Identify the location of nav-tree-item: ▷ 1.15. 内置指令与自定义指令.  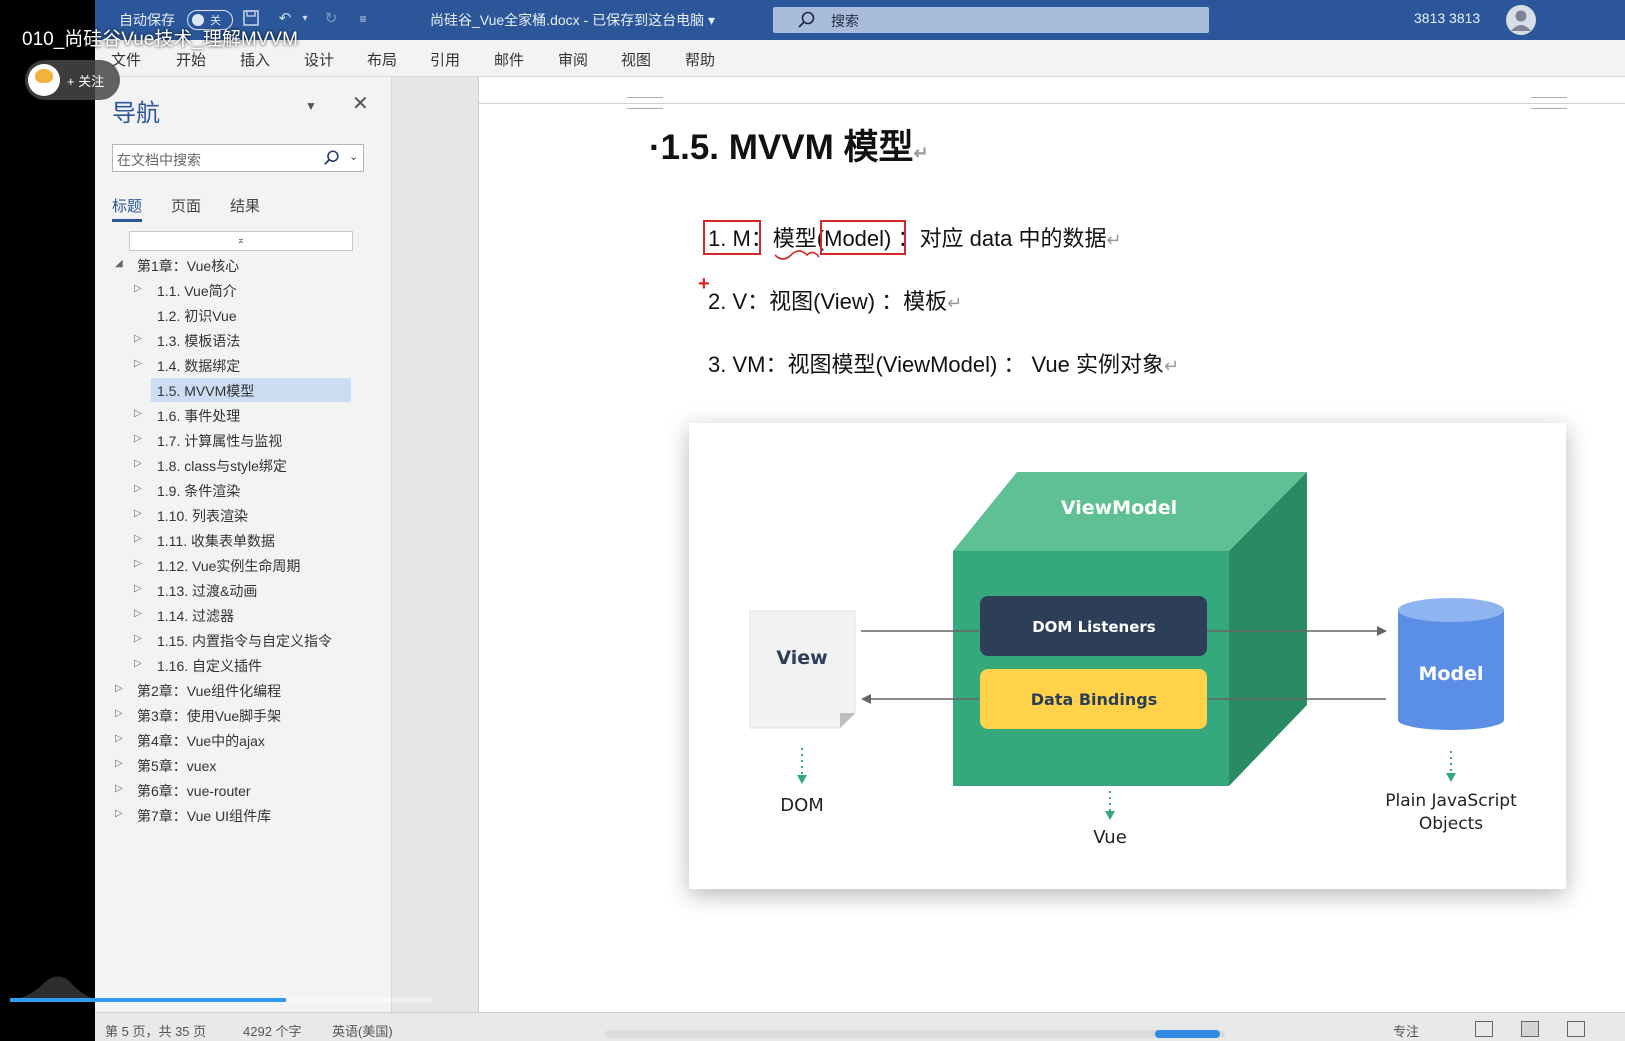
(243, 640).